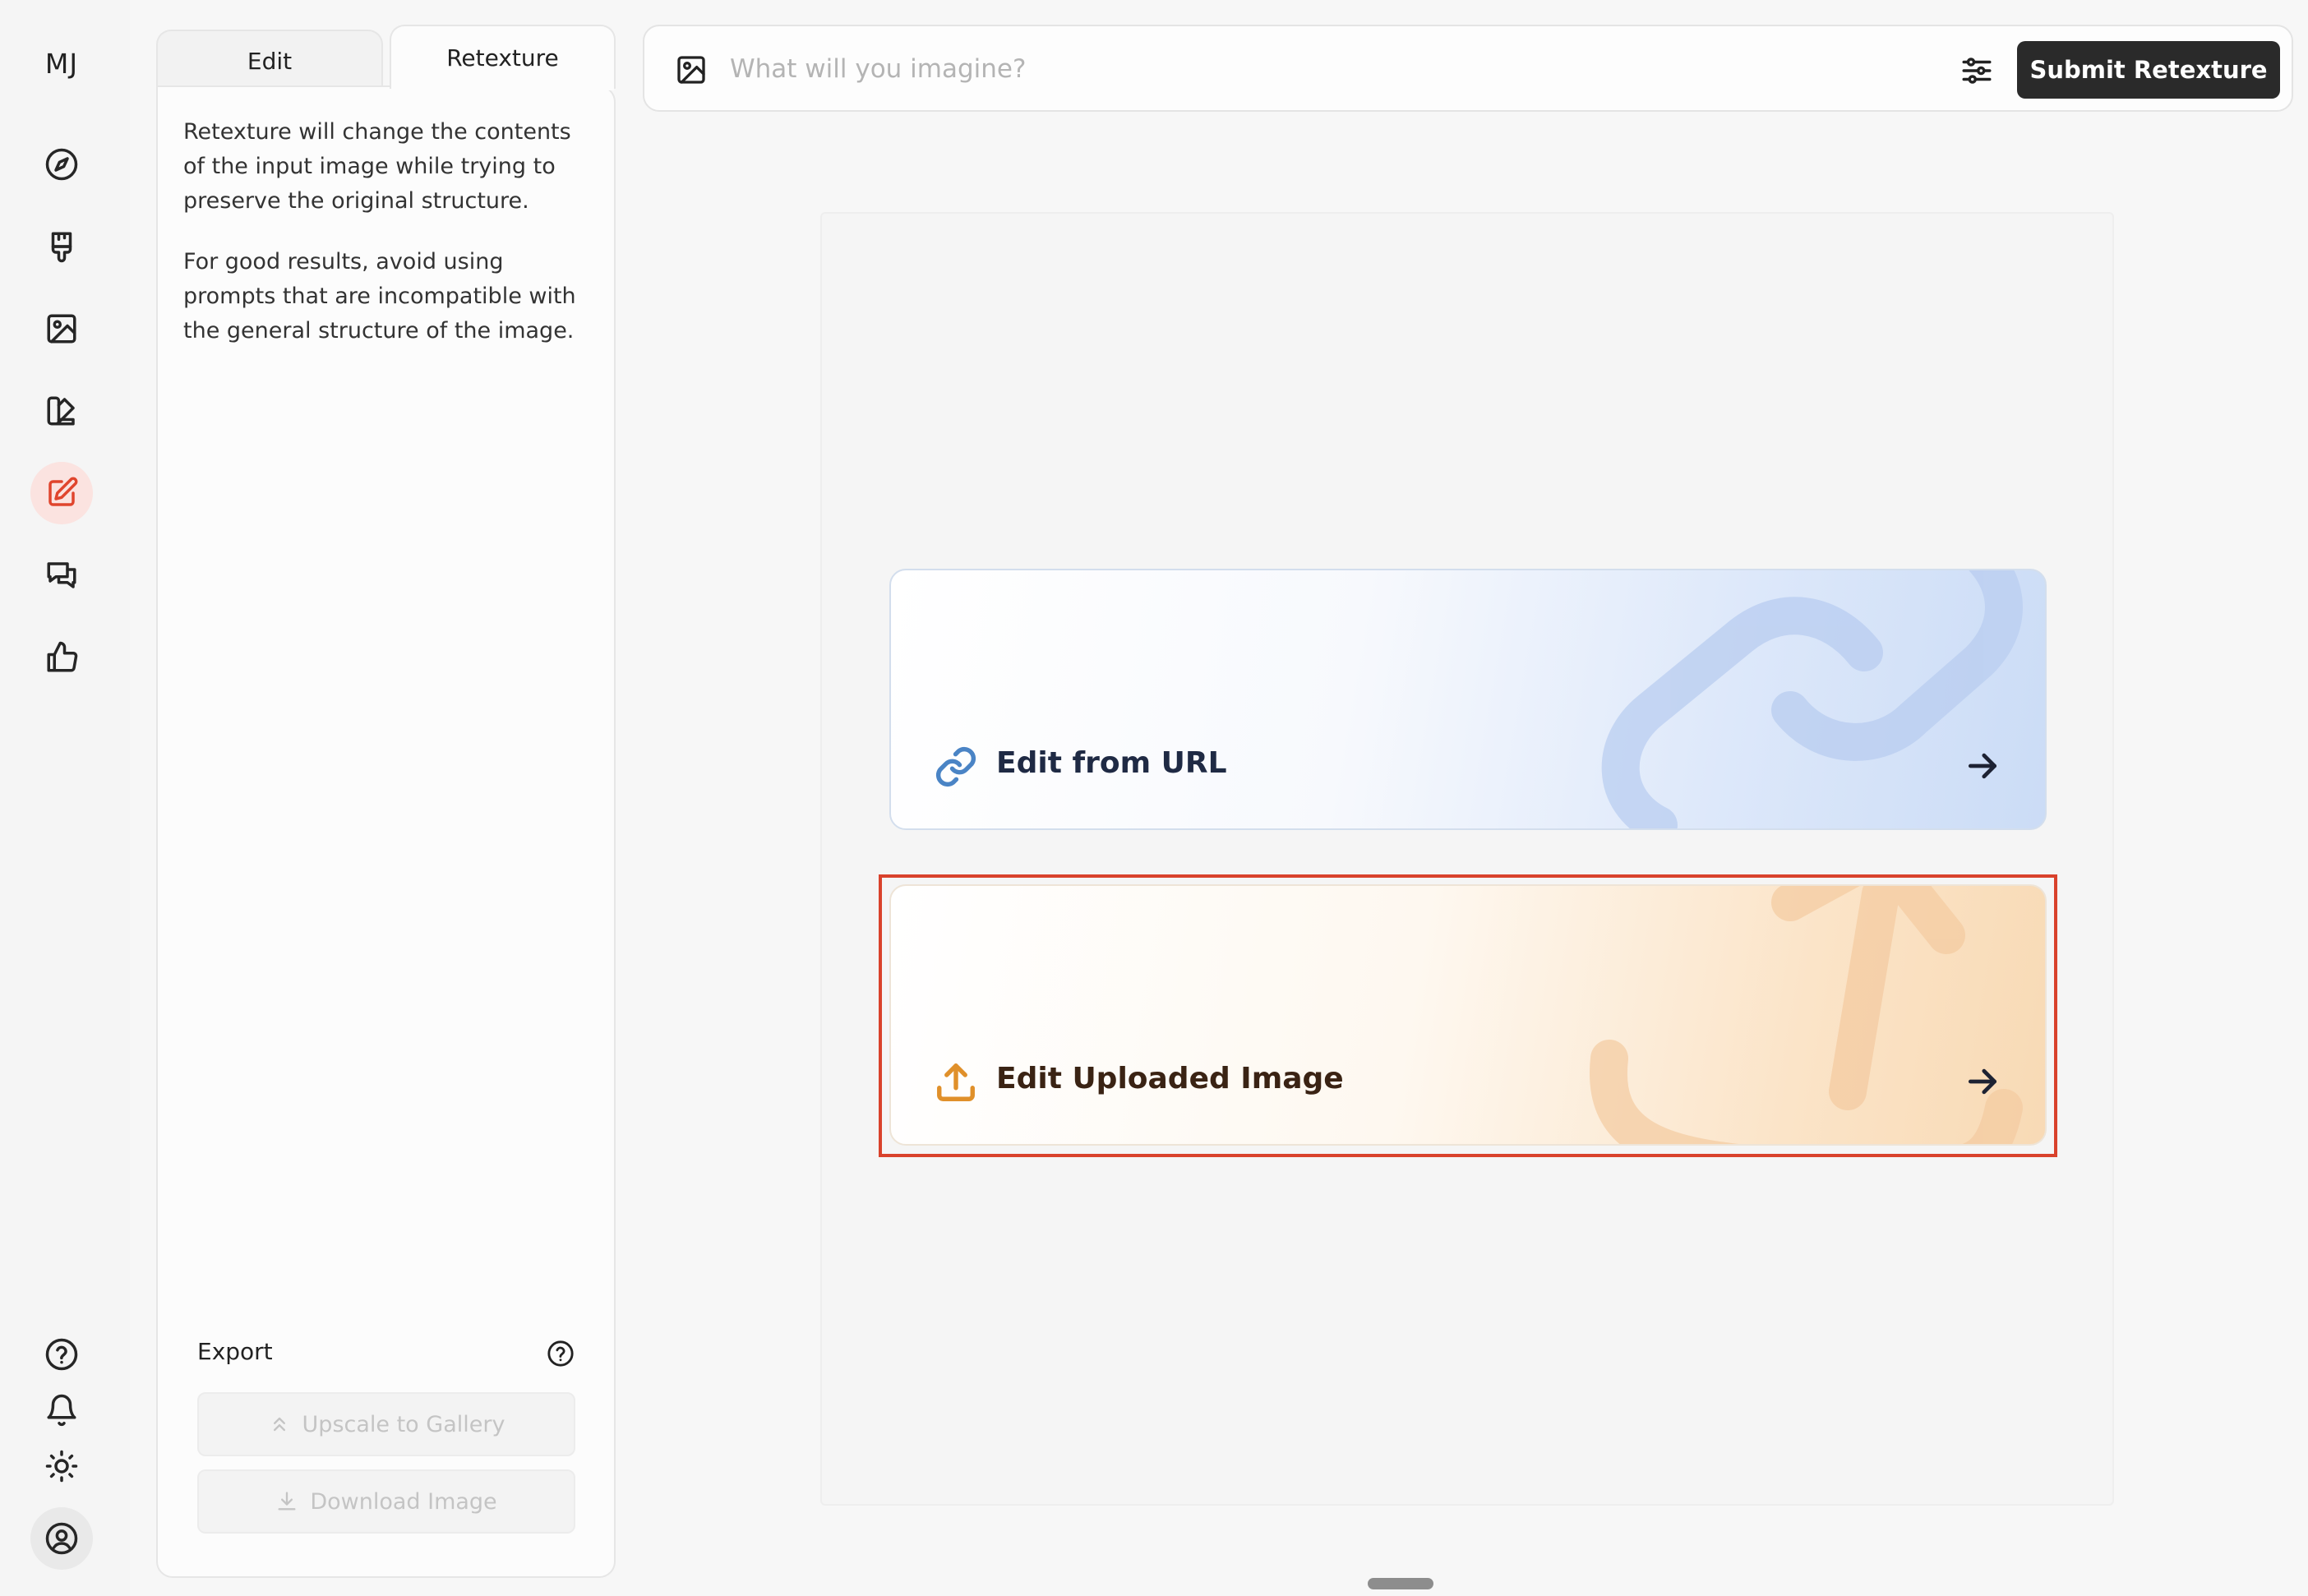  Describe the element at coordinates (61, 329) in the screenshot. I see `image-icon` at that location.